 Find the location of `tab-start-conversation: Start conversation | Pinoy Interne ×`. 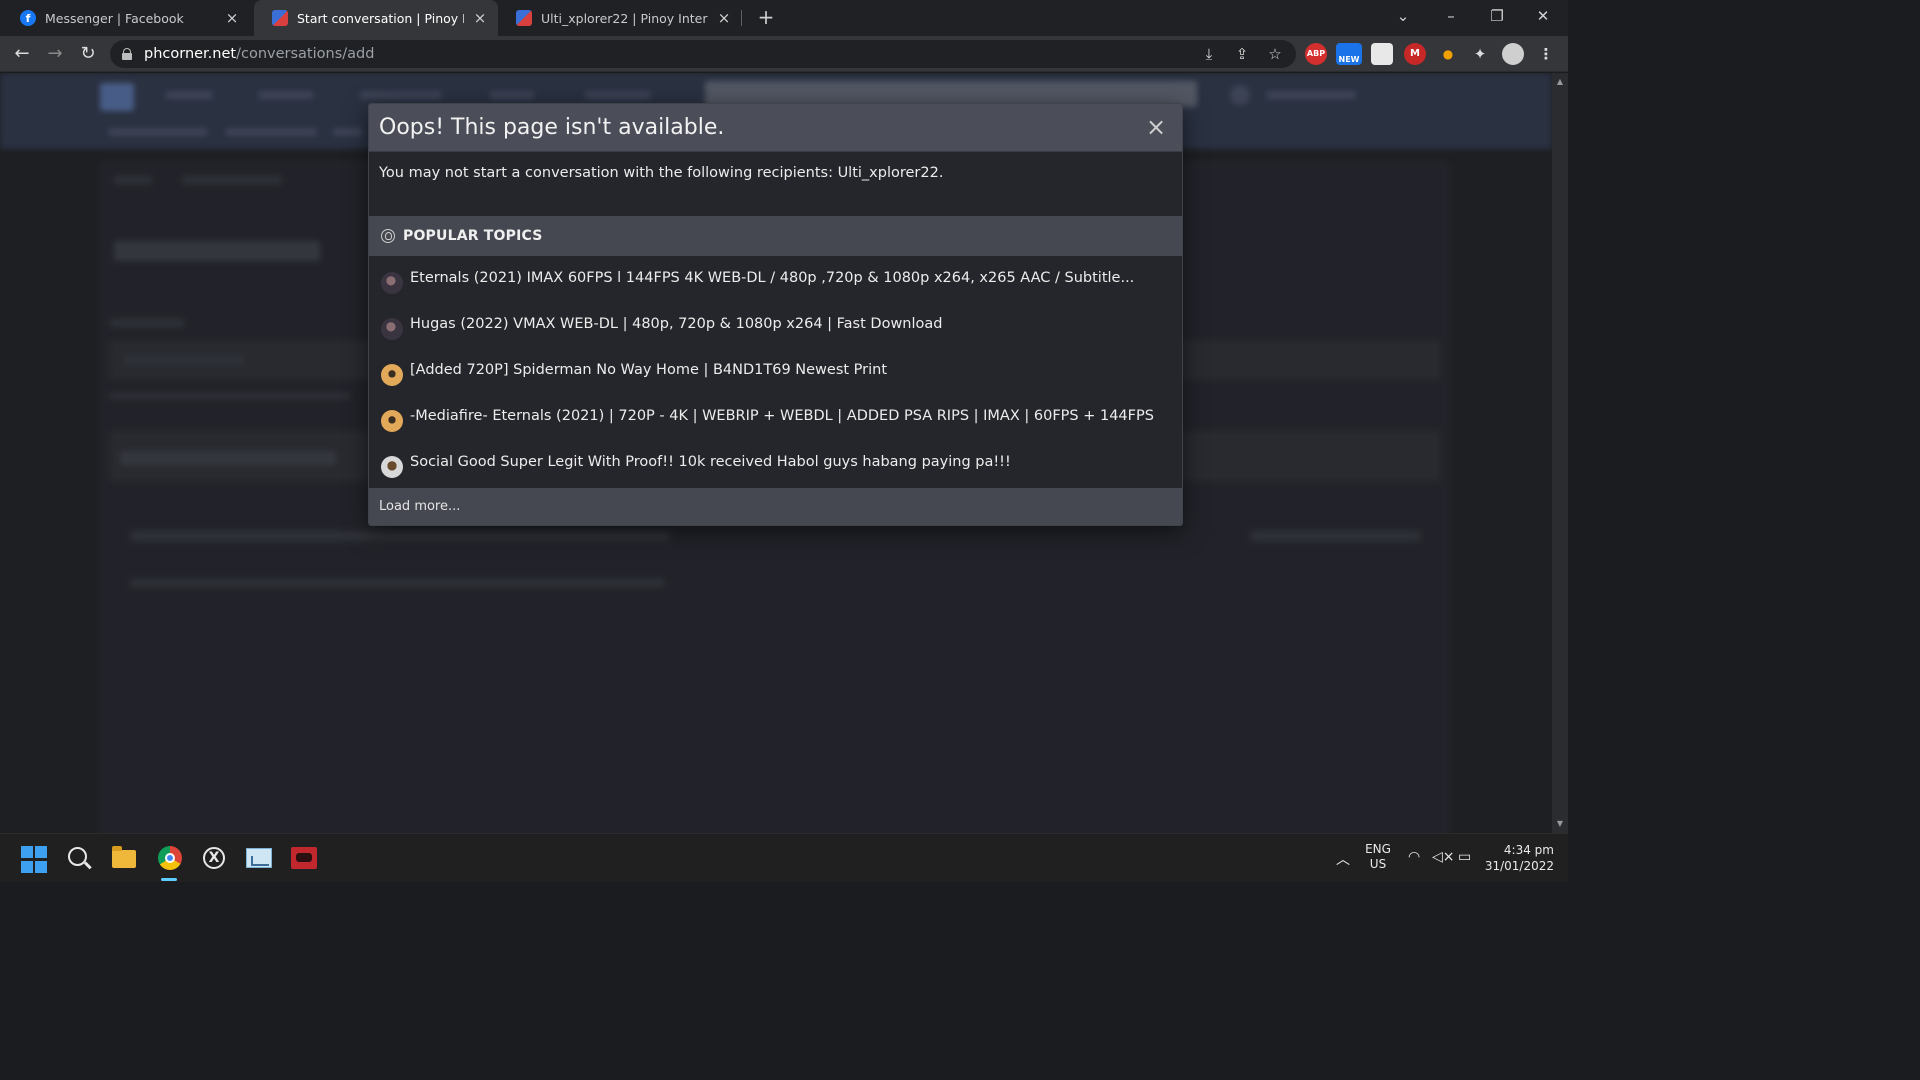

tab-start-conversation: Start conversation | Pinoy Interne × is located at coordinates (376, 18).